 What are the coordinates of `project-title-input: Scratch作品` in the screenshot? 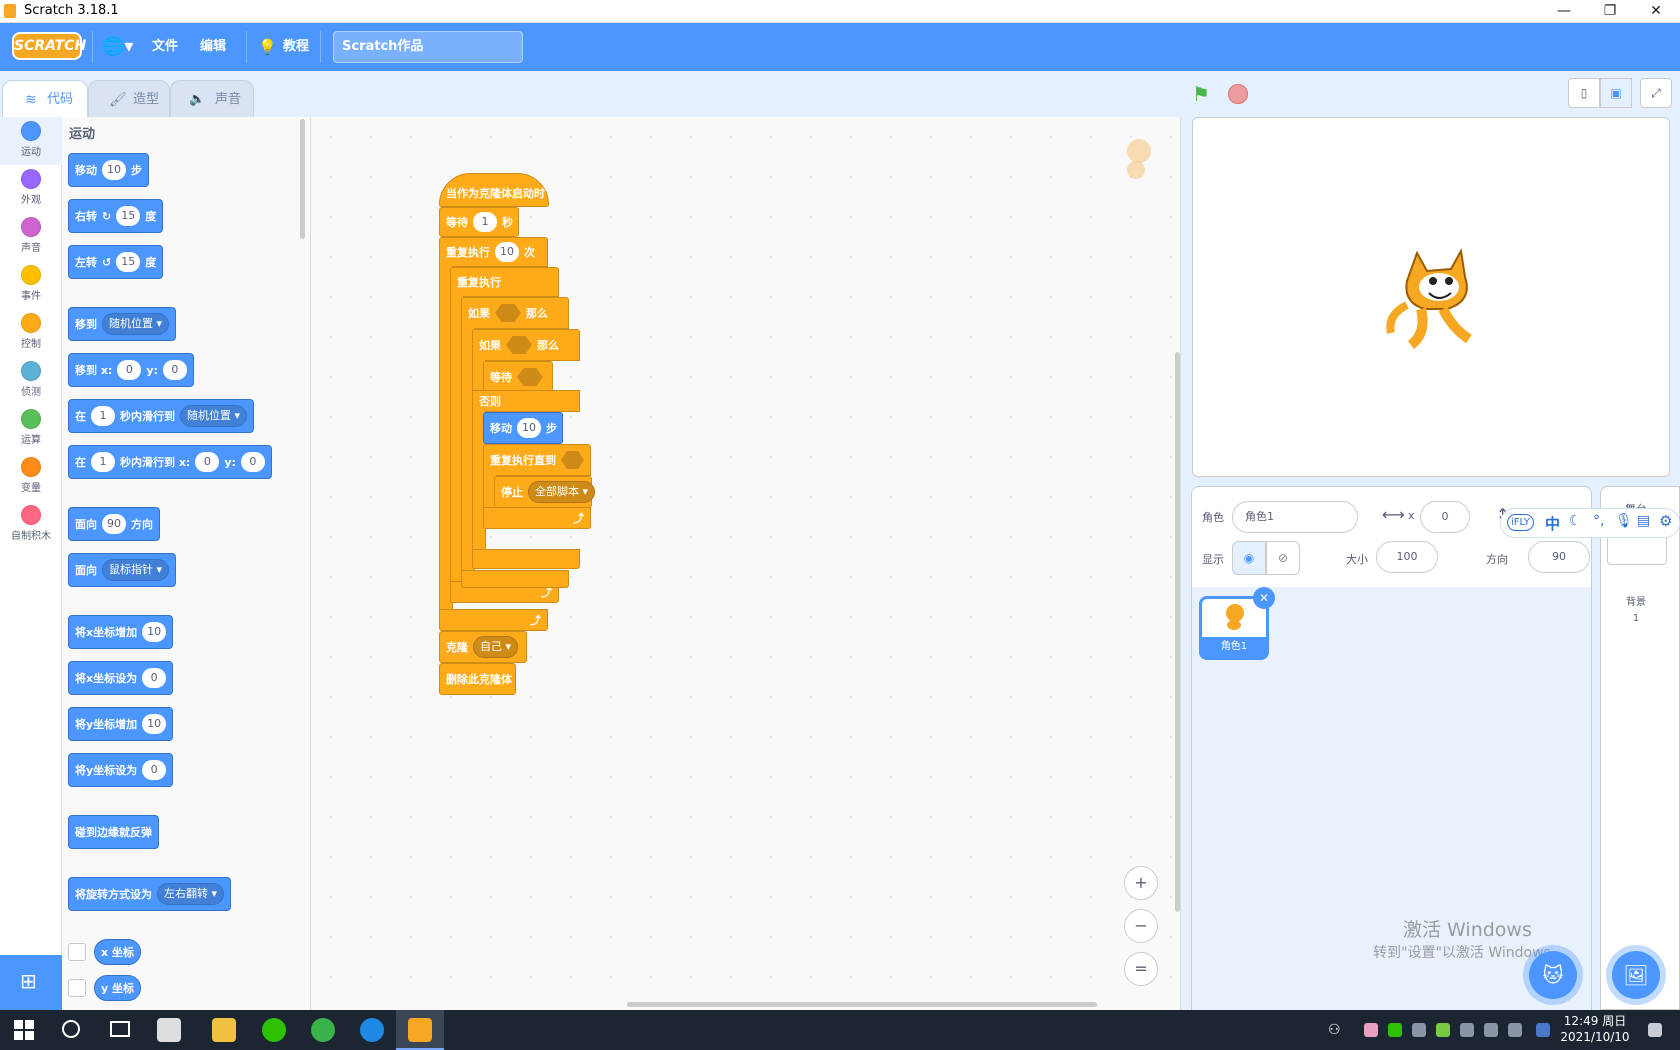 It's located at (428, 47).